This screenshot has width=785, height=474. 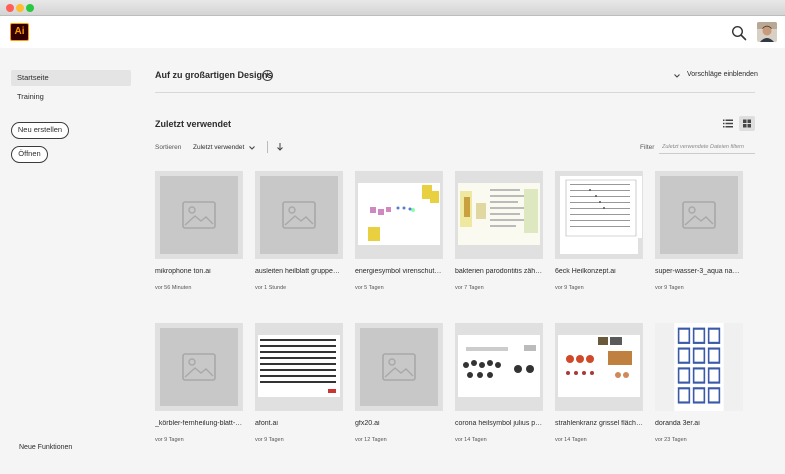 What do you see at coordinates (280, 147) in the screenshot?
I see `sort-direction-icon` at bounding box center [280, 147].